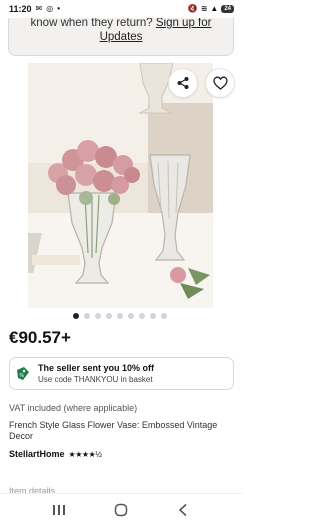  I want to click on home-icon, so click(121, 509).